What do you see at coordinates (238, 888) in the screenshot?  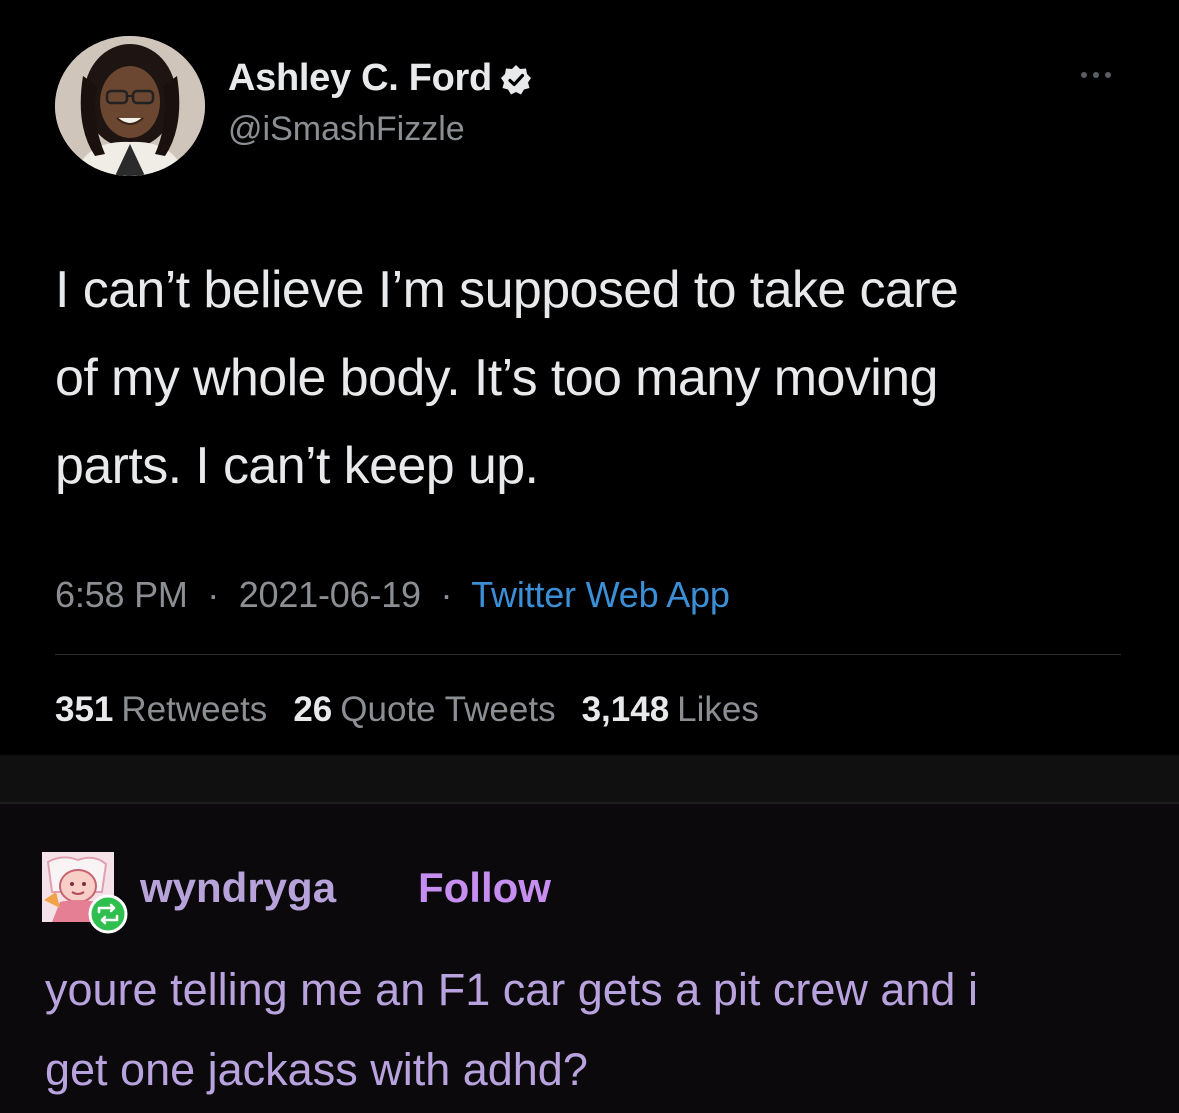 I see `blog-name-link: wyndryga` at bounding box center [238, 888].